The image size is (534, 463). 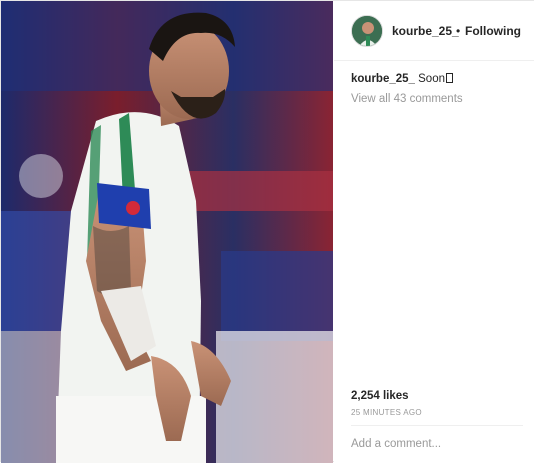 I want to click on caption-username: kourbe_25_, so click(x=383, y=79).